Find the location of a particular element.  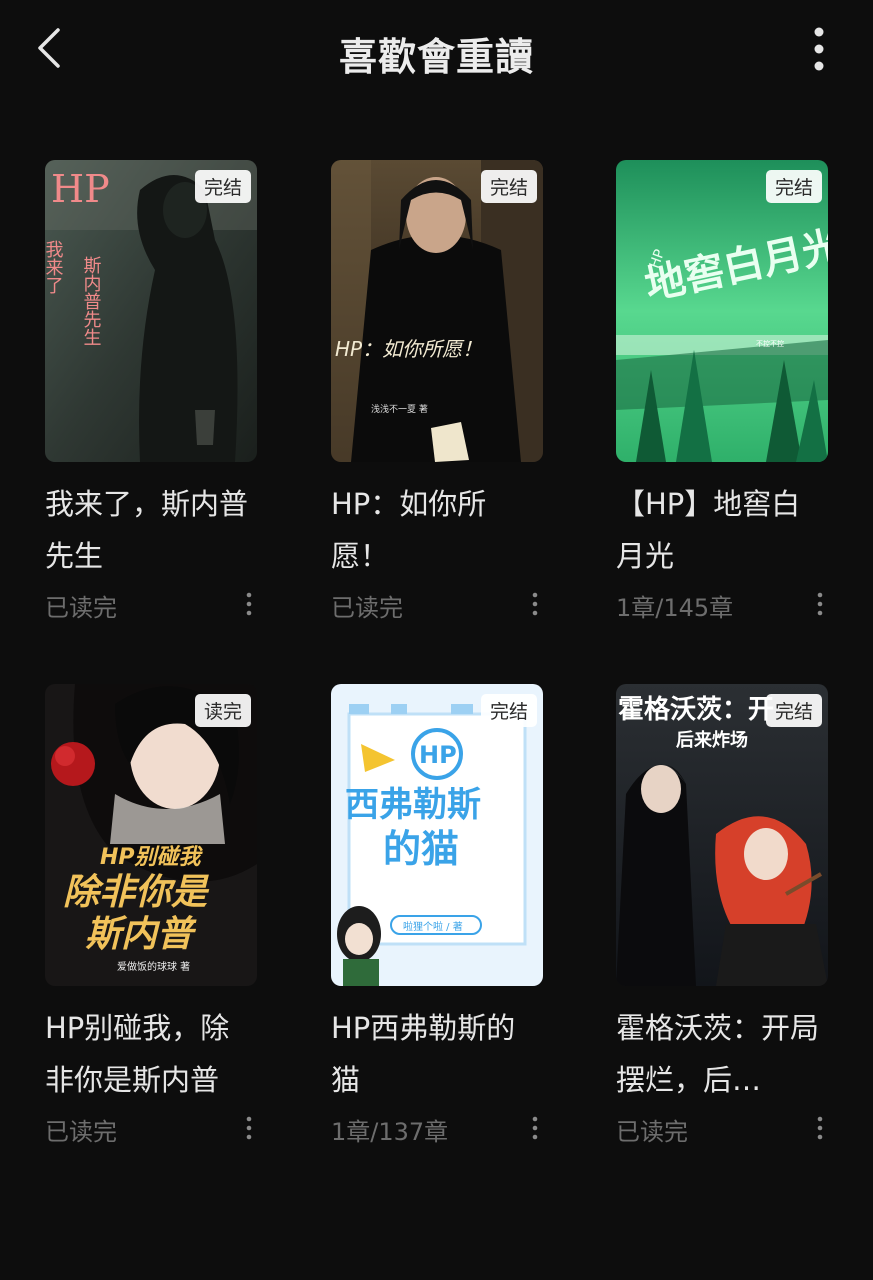

status-badge: 读完 is located at coordinates (222, 710).